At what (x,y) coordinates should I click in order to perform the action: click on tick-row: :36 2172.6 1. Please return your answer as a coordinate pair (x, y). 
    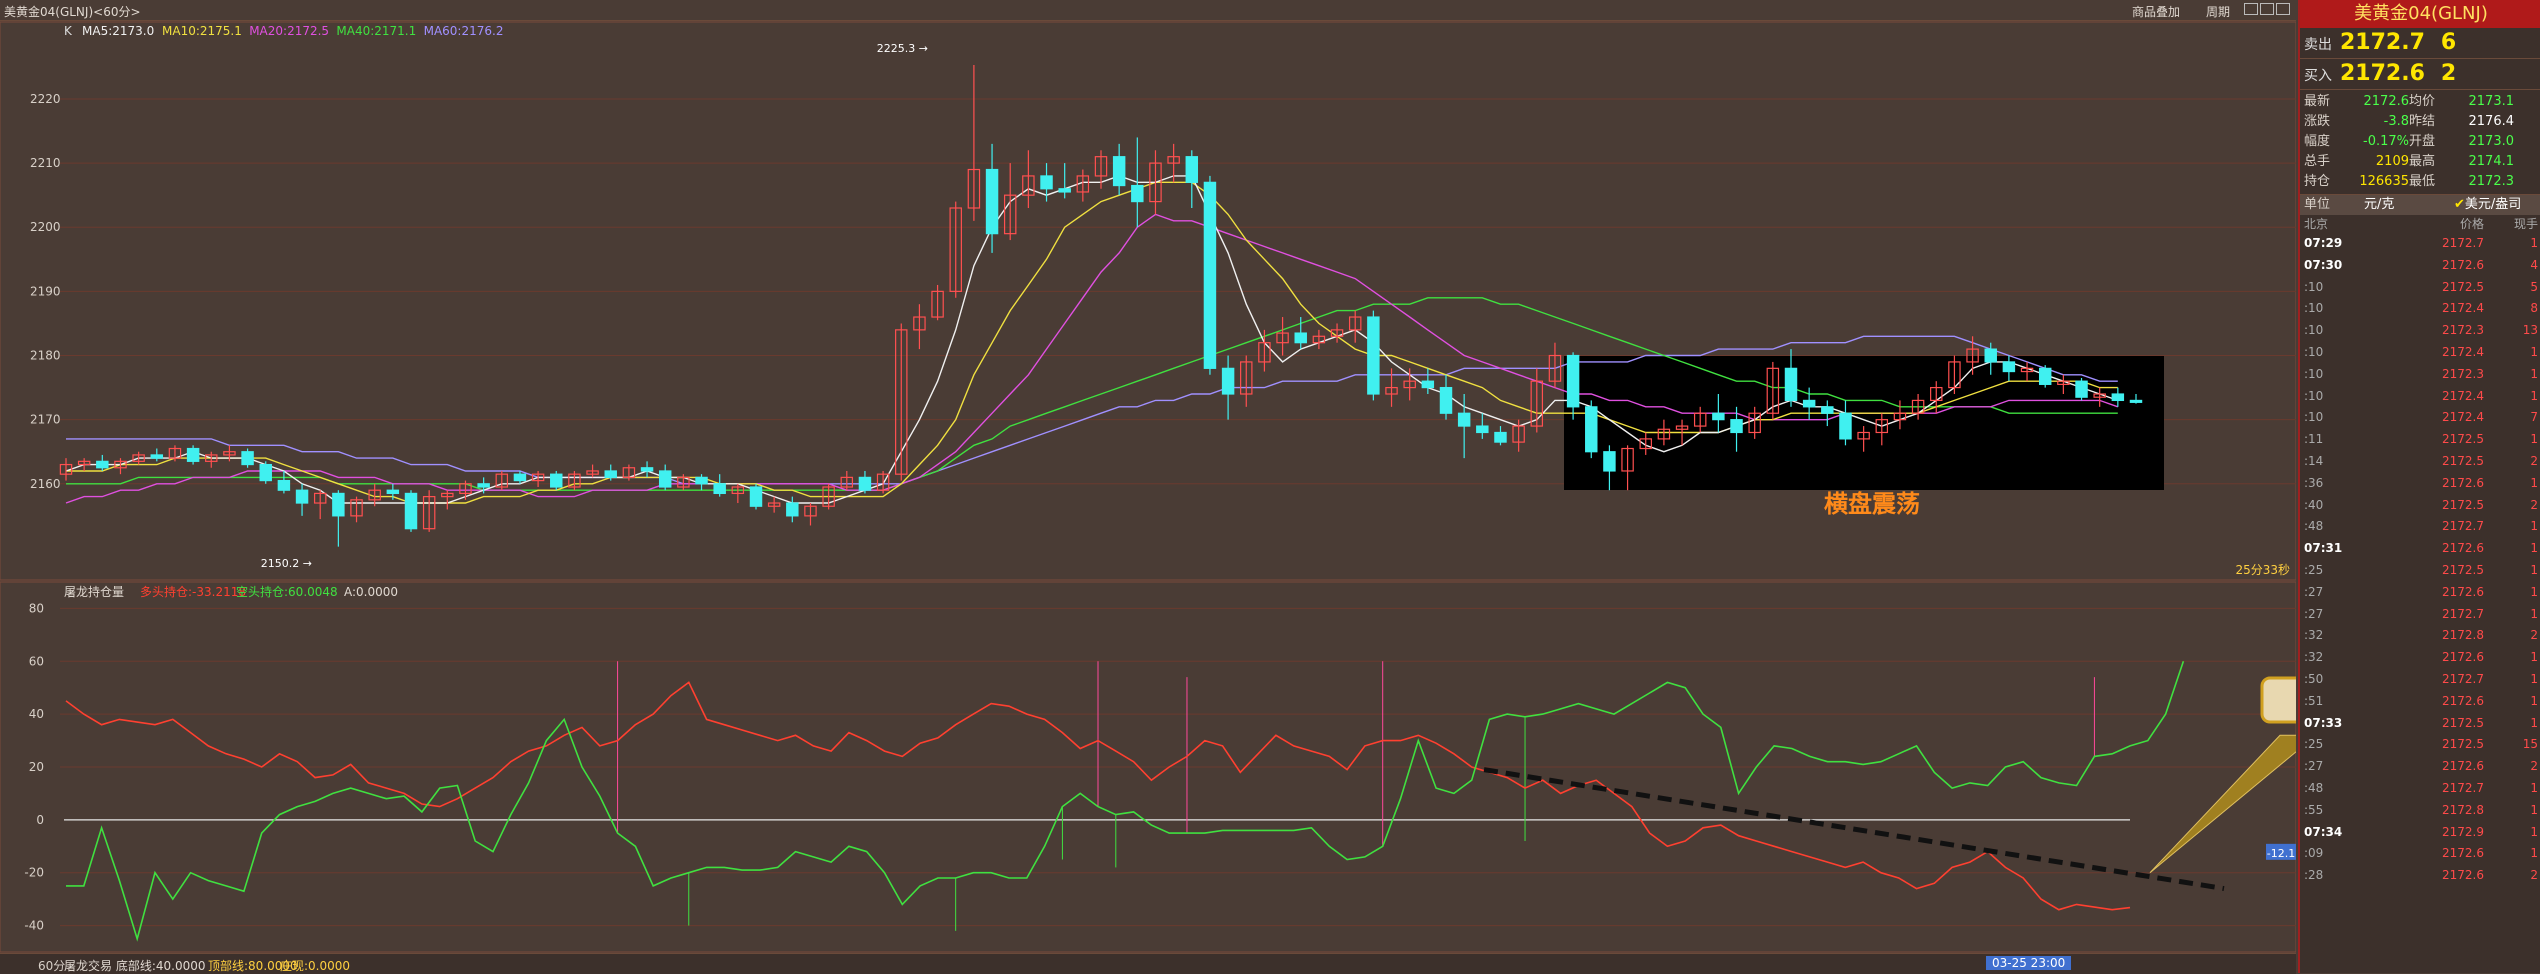
    Looking at the image, I should click on (2420, 484).